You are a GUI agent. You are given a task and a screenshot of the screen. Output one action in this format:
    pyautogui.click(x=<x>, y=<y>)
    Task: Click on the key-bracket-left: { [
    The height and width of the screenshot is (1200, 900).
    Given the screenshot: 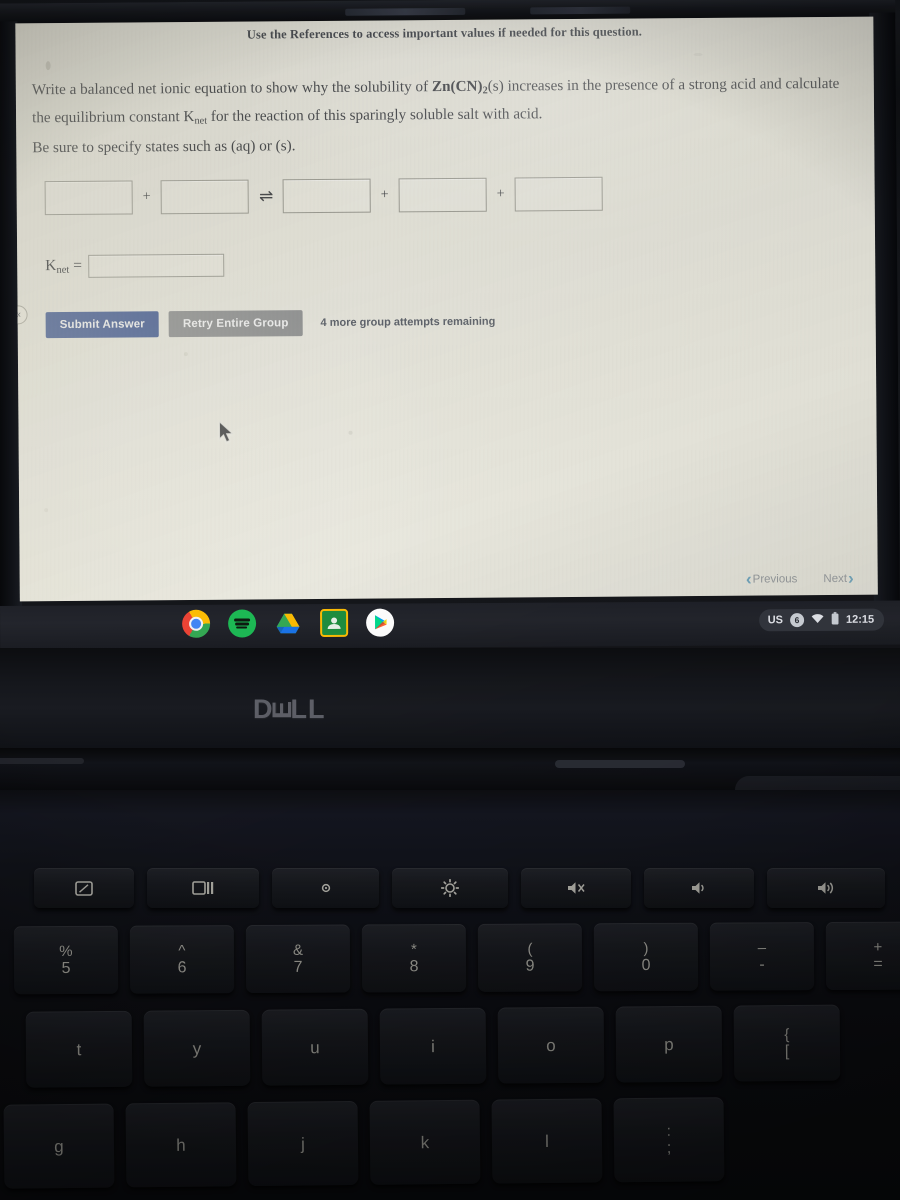 What is the action you would take?
    pyautogui.click(x=787, y=1043)
    